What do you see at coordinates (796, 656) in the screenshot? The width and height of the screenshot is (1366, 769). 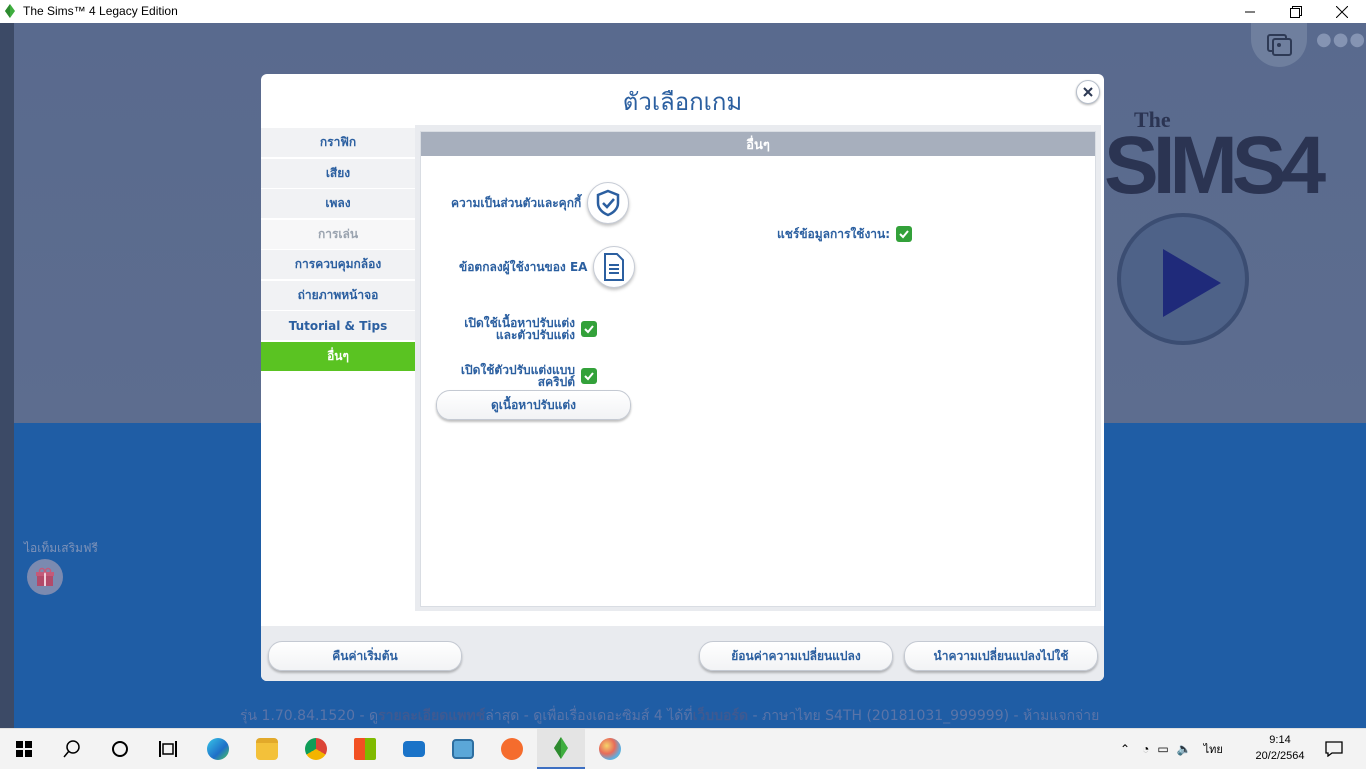 I see `revert-changes-button: ย้อนค่าความเปลี่ยนแปลง` at bounding box center [796, 656].